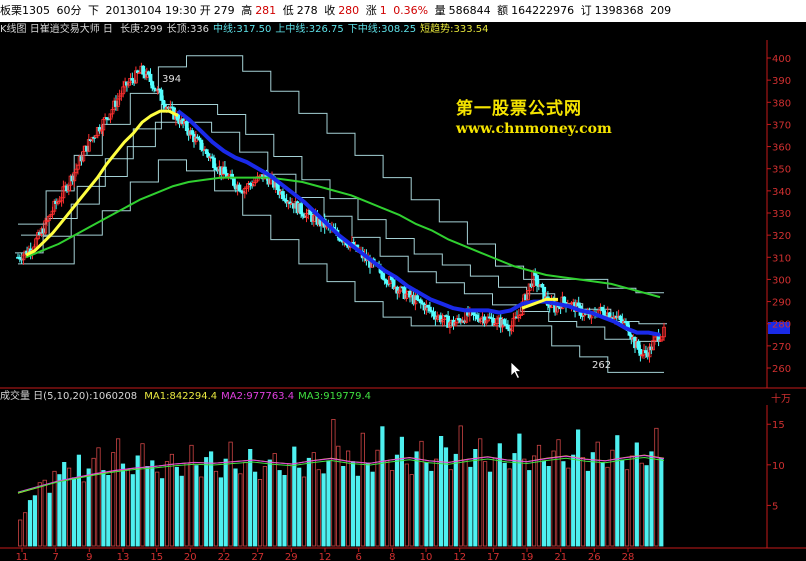 The height and width of the screenshot is (561, 806). What do you see at coordinates (151, 10) in the screenshot?
I see `datetime: 20130104 19:30` at bounding box center [151, 10].